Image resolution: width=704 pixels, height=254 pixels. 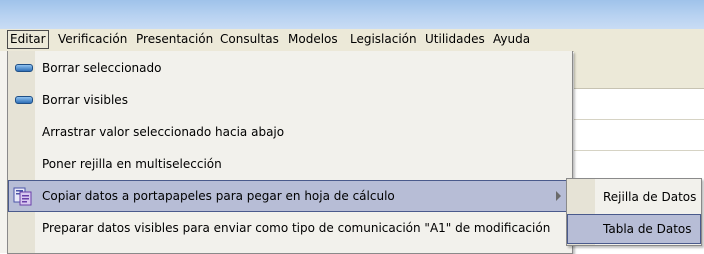 I want to click on submenu-item-label: Tabla de Datos, so click(x=647, y=229).